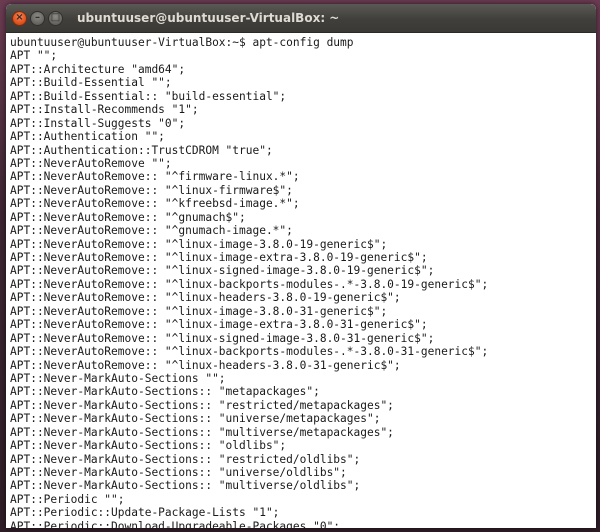 The width and height of the screenshot is (600, 532). What do you see at coordinates (104, 110) in the screenshot?
I see `terminal-output-line: APT::Install-Recommends "1";` at bounding box center [104, 110].